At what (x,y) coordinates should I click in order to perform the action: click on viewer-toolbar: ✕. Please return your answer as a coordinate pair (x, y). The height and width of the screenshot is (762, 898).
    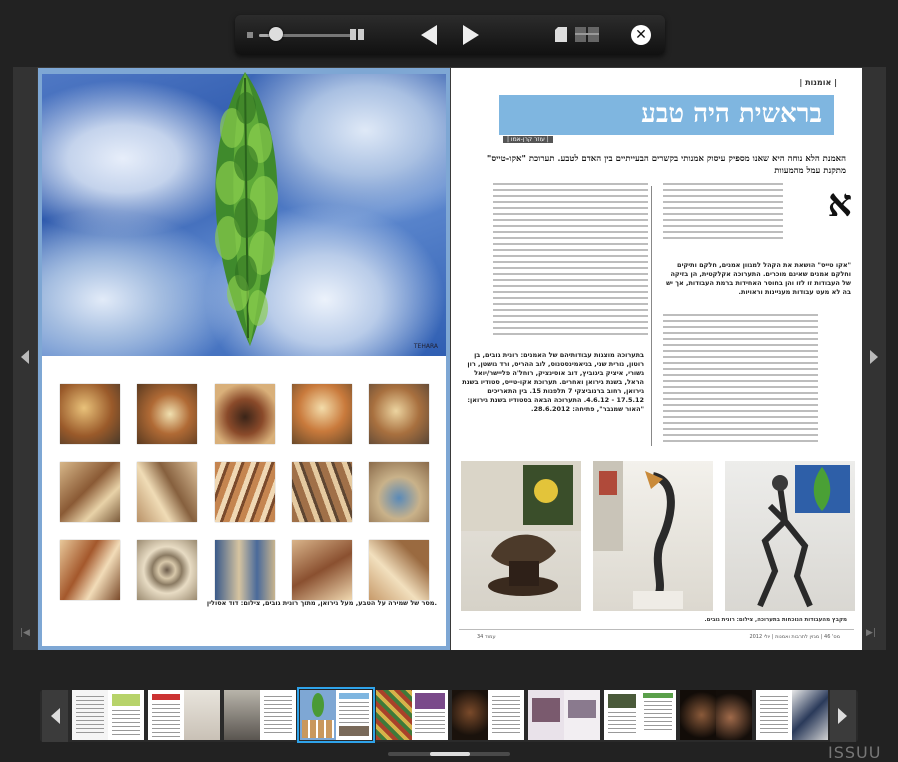
    Looking at the image, I should click on (450, 35).